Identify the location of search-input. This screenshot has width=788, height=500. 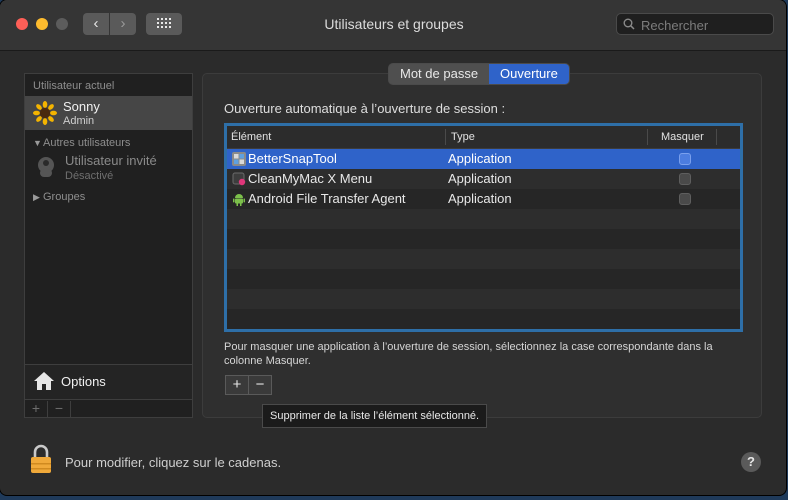
(706, 25).